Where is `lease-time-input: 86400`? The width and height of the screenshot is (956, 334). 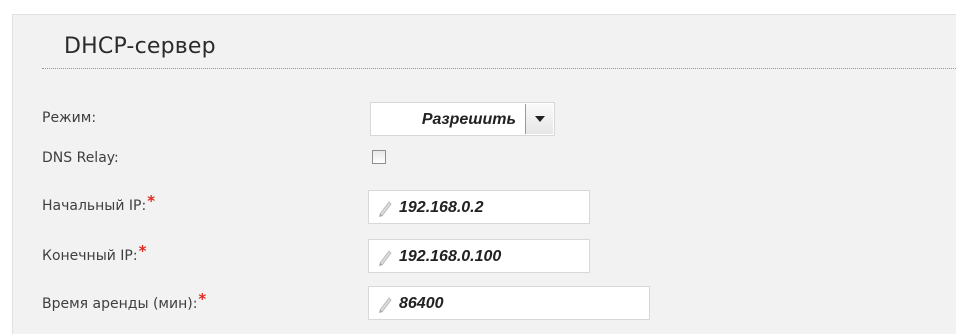
lease-time-input: 86400 is located at coordinates (509, 303).